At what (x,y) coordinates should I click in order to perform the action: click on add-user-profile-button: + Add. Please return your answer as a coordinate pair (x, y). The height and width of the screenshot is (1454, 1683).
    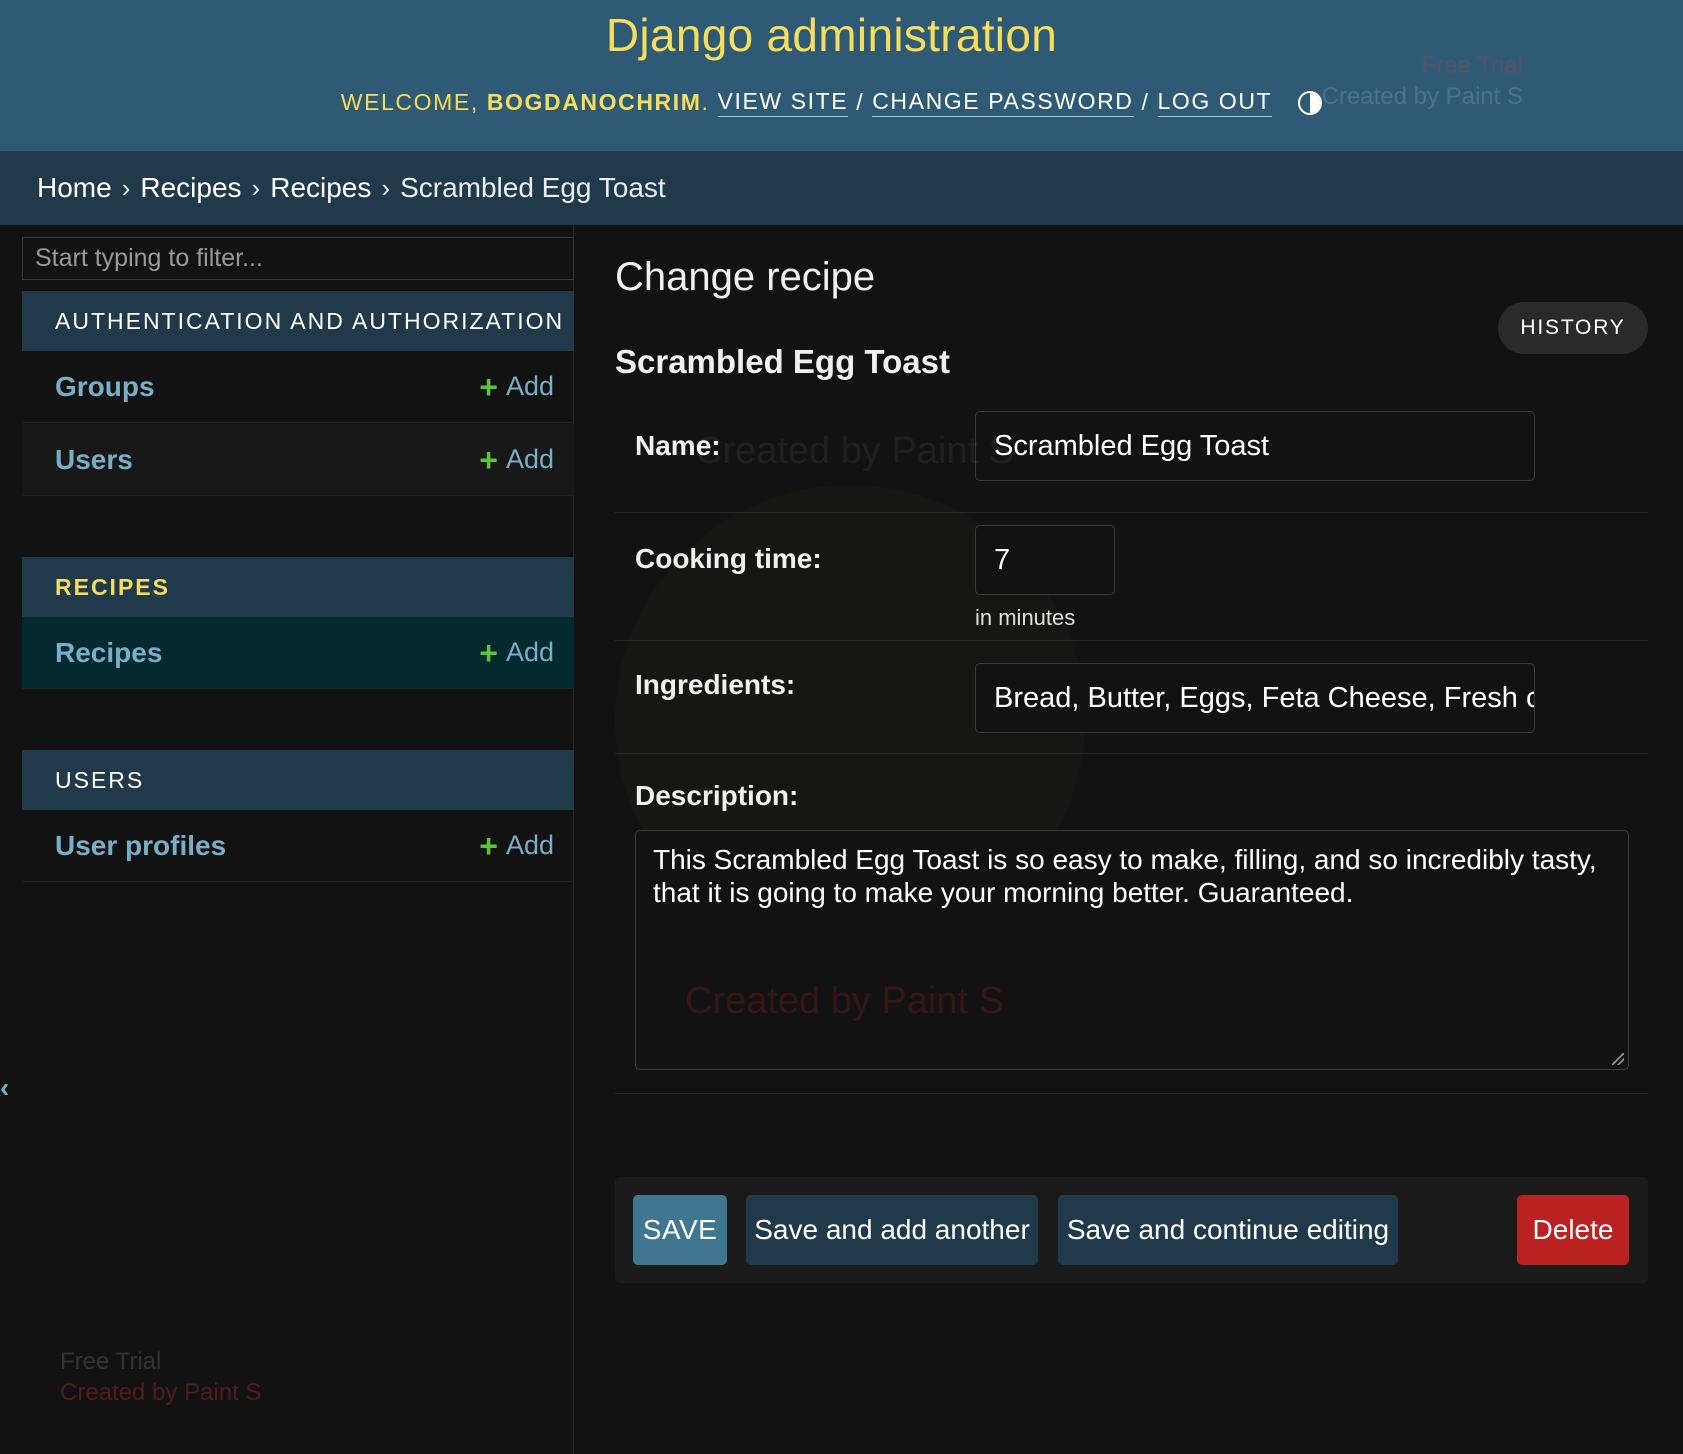
    Looking at the image, I should click on (516, 846).